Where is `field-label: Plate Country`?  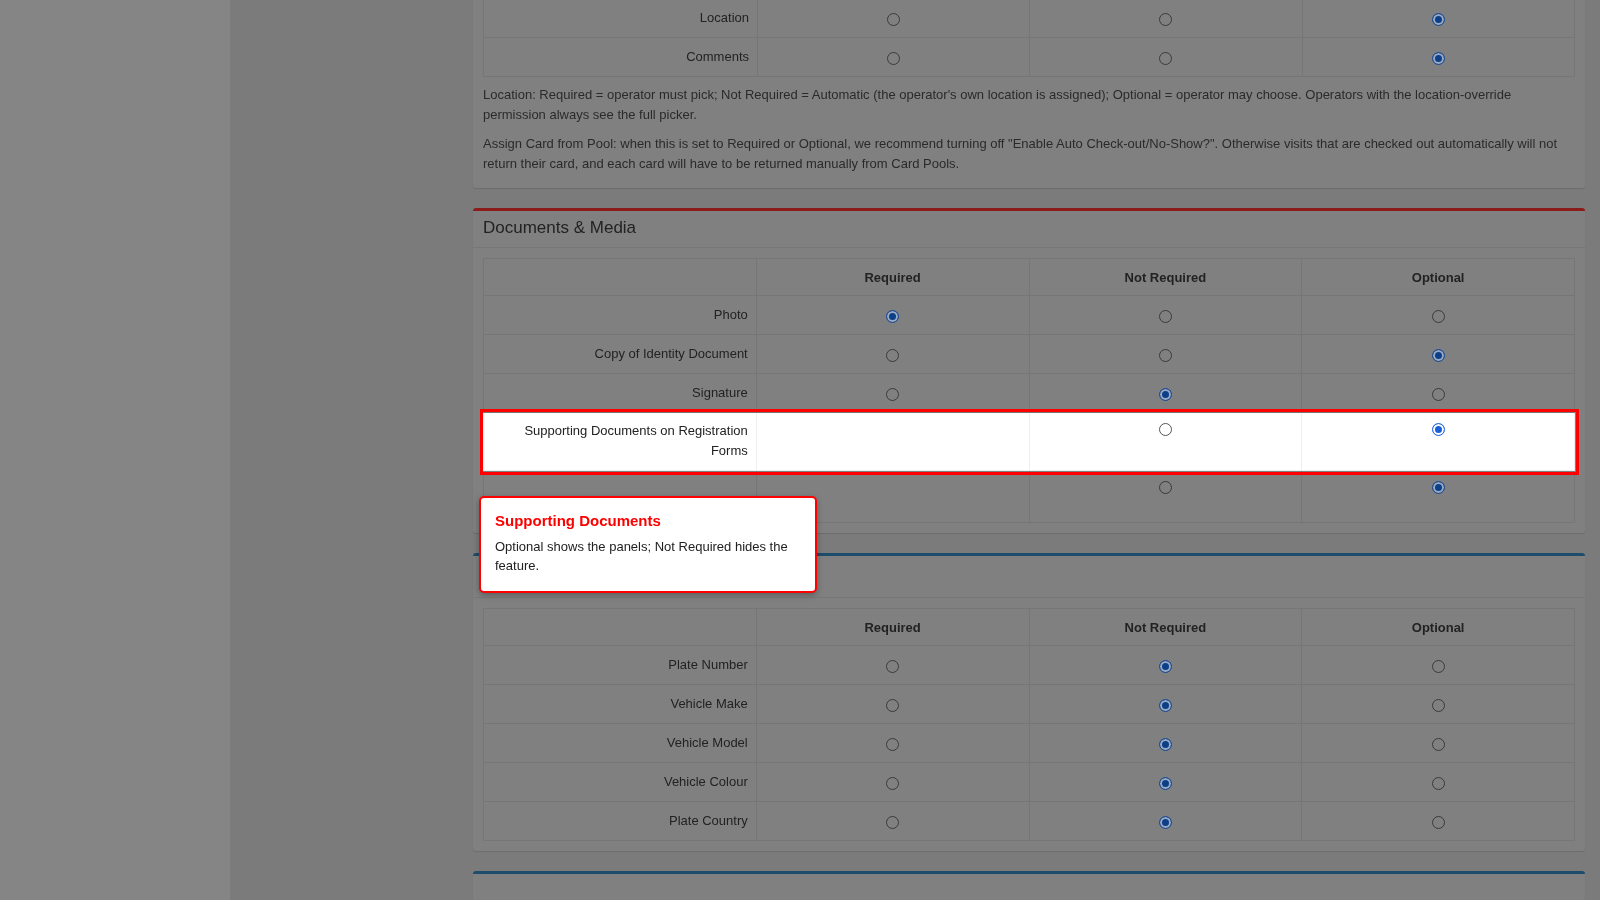 field-label: Plate Country is located at coordinates (620, 821).